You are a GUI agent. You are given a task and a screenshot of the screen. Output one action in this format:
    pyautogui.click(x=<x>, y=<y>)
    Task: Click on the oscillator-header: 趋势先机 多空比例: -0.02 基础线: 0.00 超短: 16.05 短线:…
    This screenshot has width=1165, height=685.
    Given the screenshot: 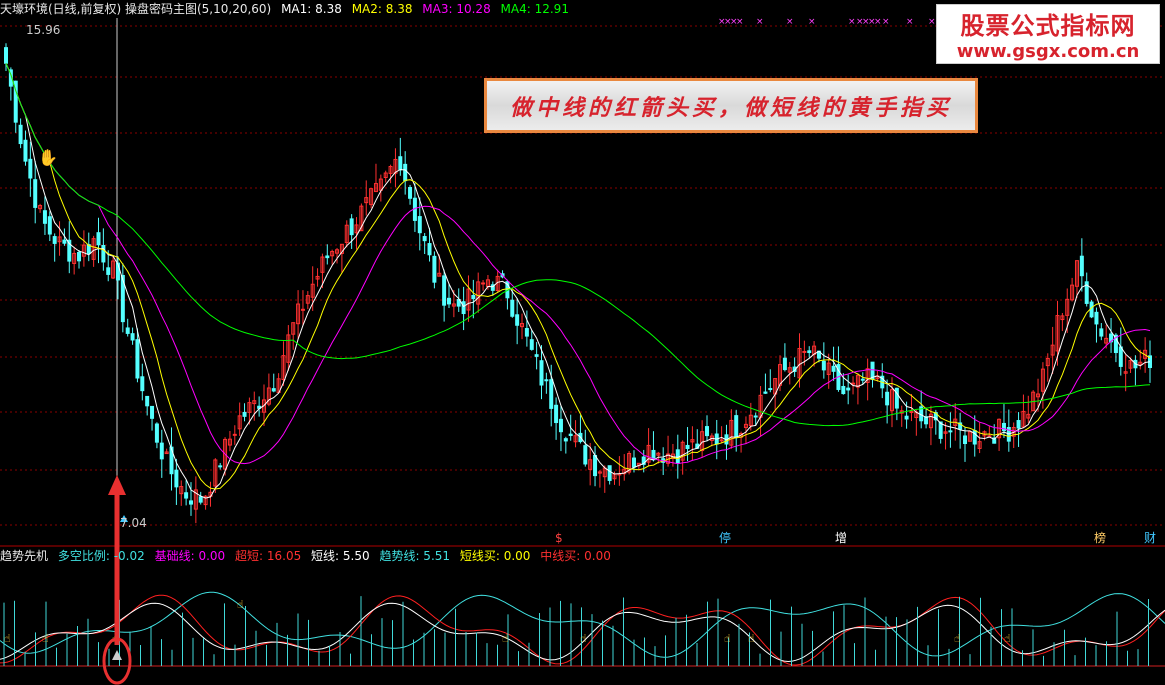 What is the action you would take?
    pyautogui.click(x=308, y=556)
    